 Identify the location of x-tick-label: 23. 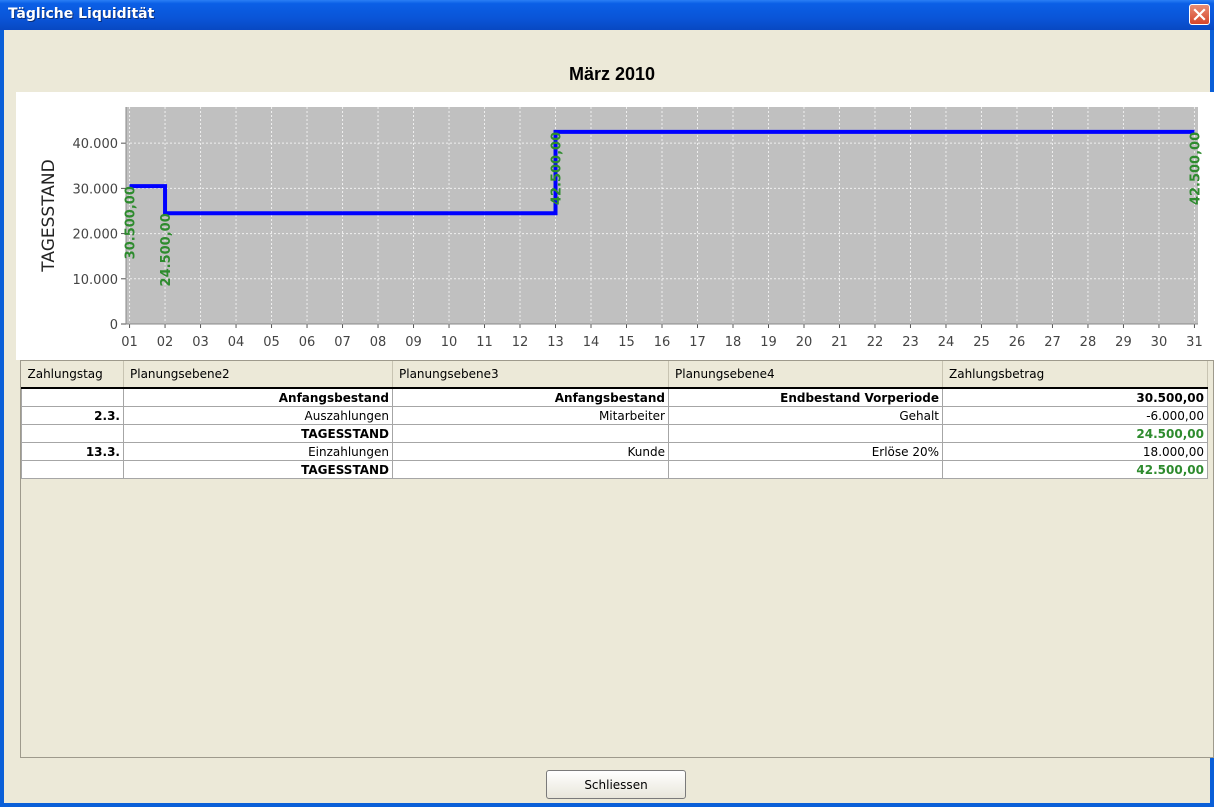
(910, 342).